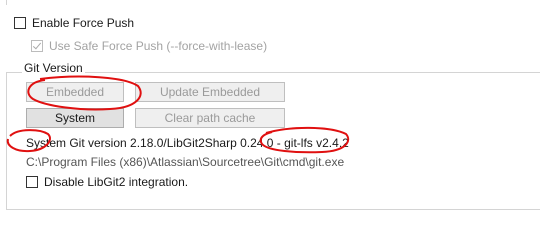 The height and width of the screenshot is (240, 540). What do you see at coordinates (83, 23) in the screenshot?
I see `enable-force-push-label: Enable Force Push` at bounding box center [83, 23].